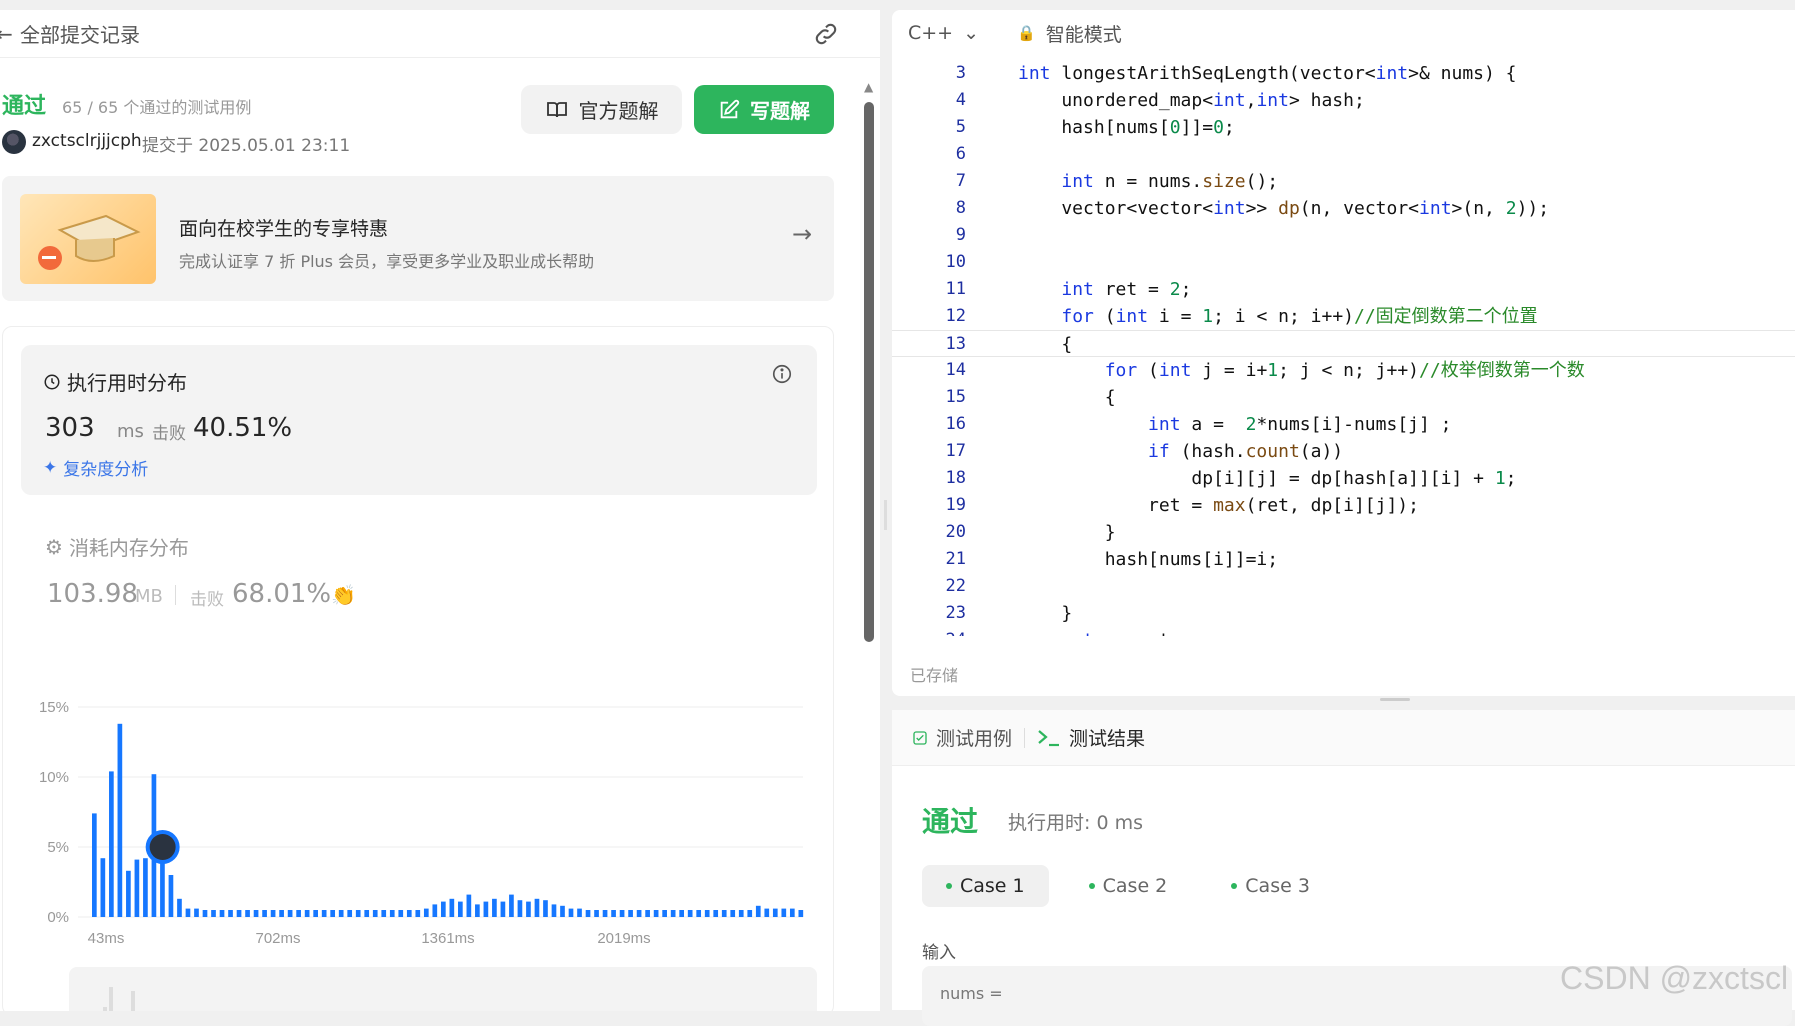 This screenshot has width=1795, height=1026. I want to click on result-status: 通过, so click(950, 821).